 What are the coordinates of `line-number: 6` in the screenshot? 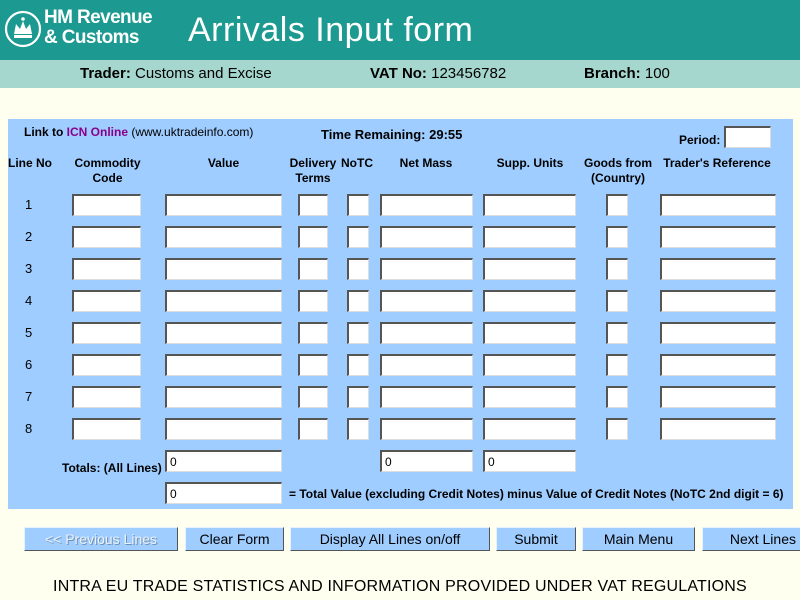 It's located at (29, 364).